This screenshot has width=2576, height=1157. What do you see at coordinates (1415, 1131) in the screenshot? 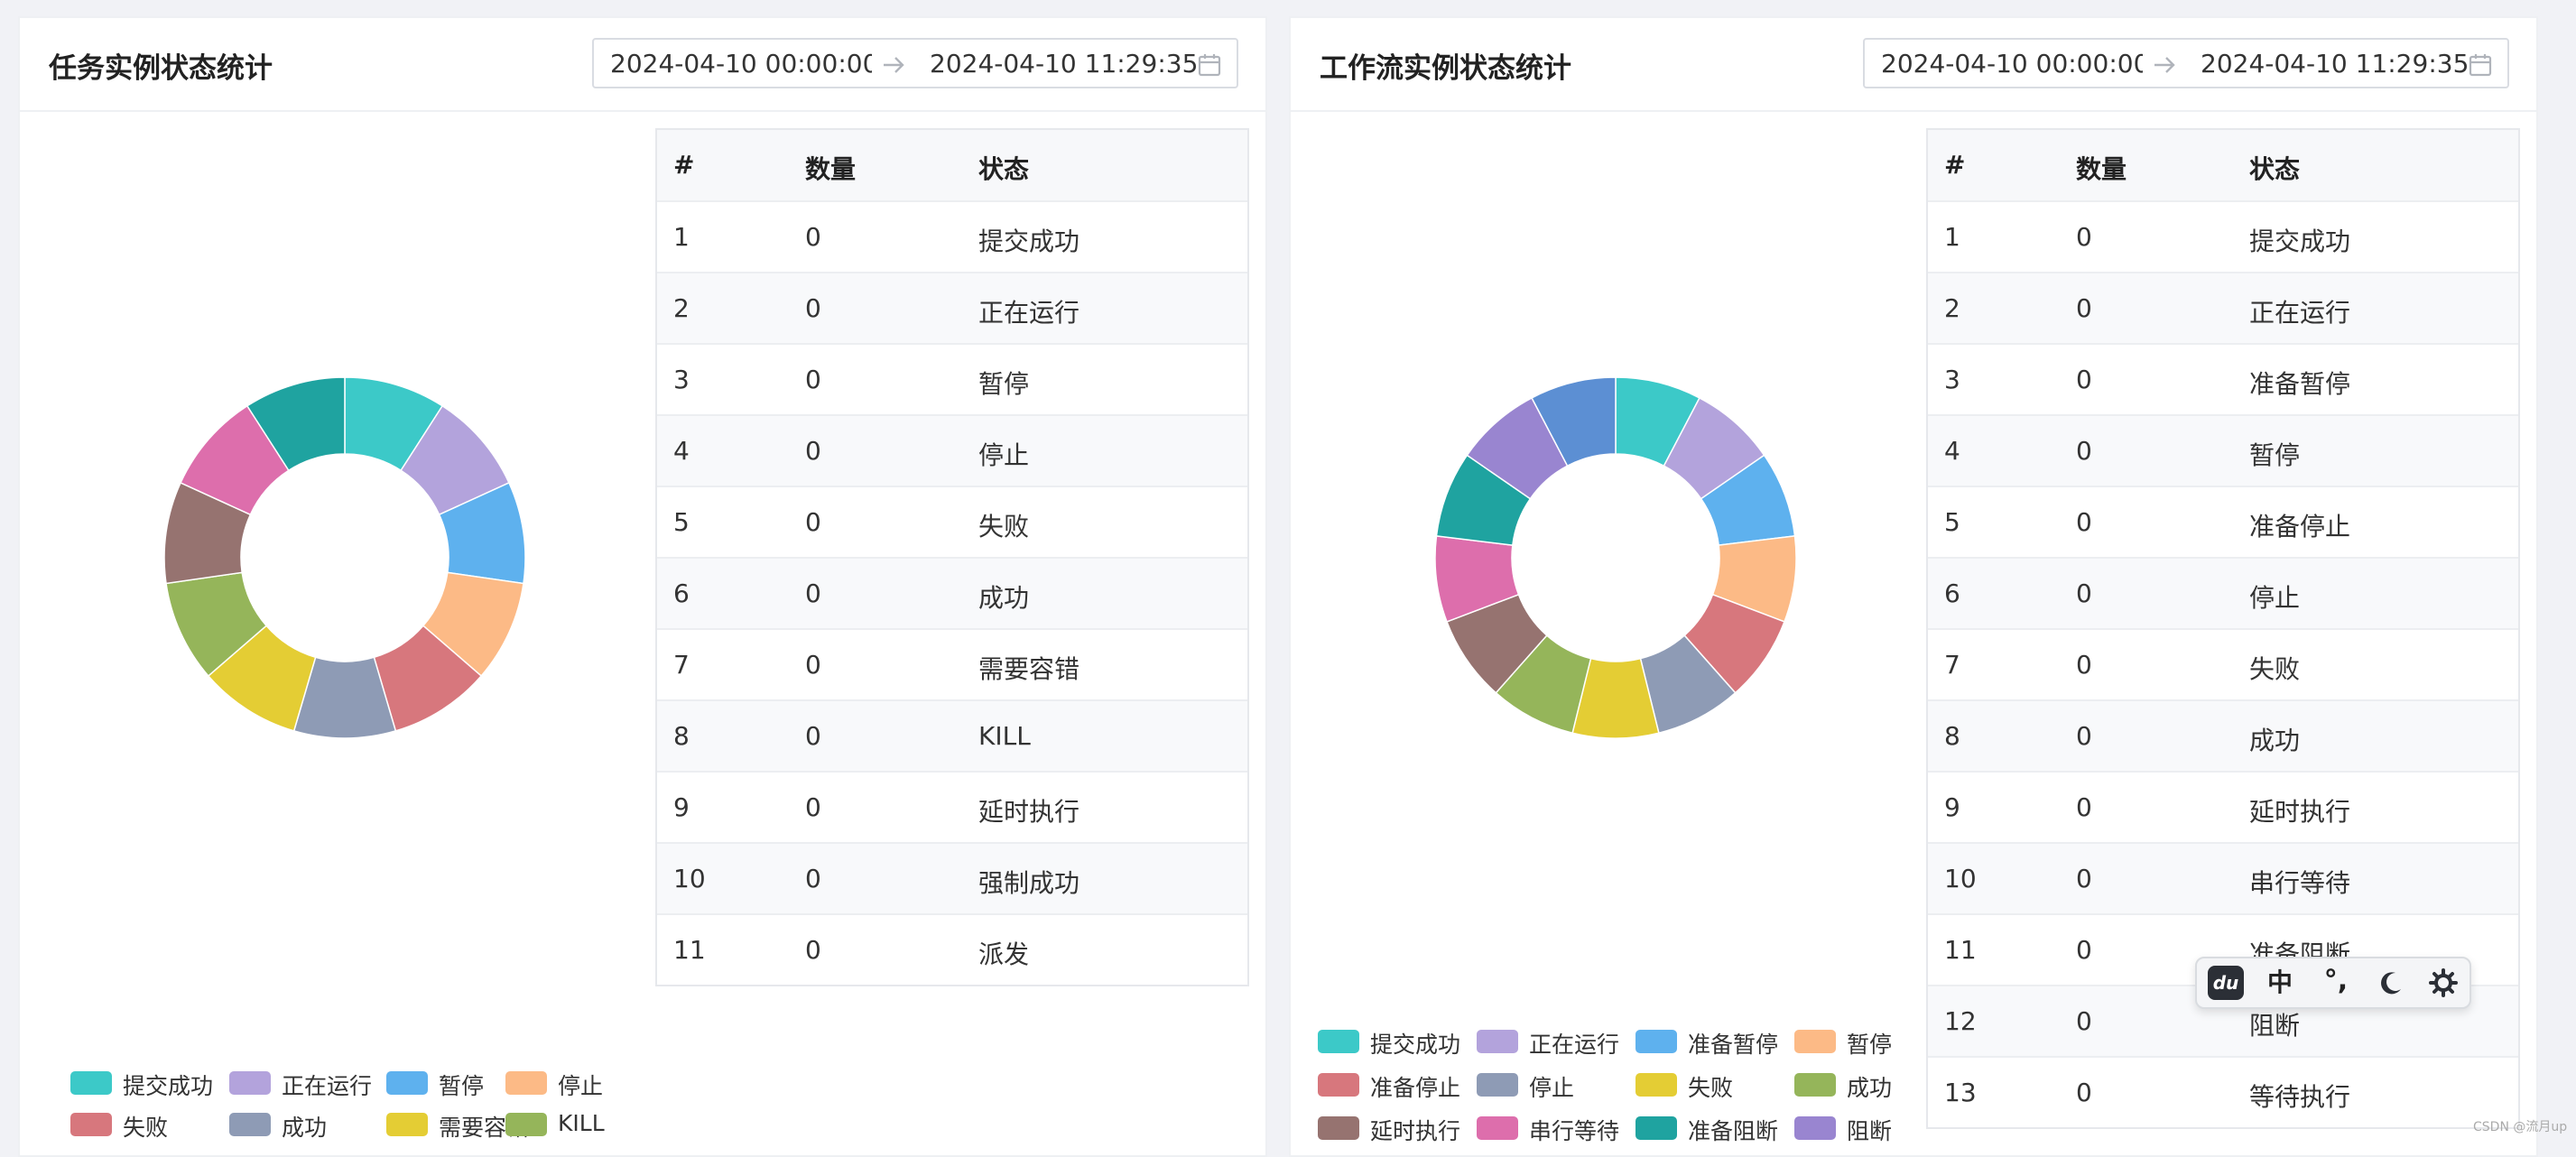
I see `legend-label: 延时执行` at bounding box center [1415, 1131].